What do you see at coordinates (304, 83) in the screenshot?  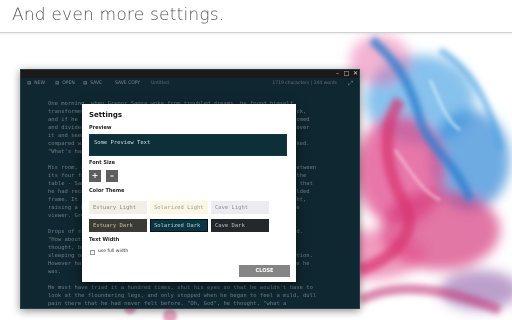 I see `word-count: 1719 characters | 344 words` at bounding box center [304, 83].